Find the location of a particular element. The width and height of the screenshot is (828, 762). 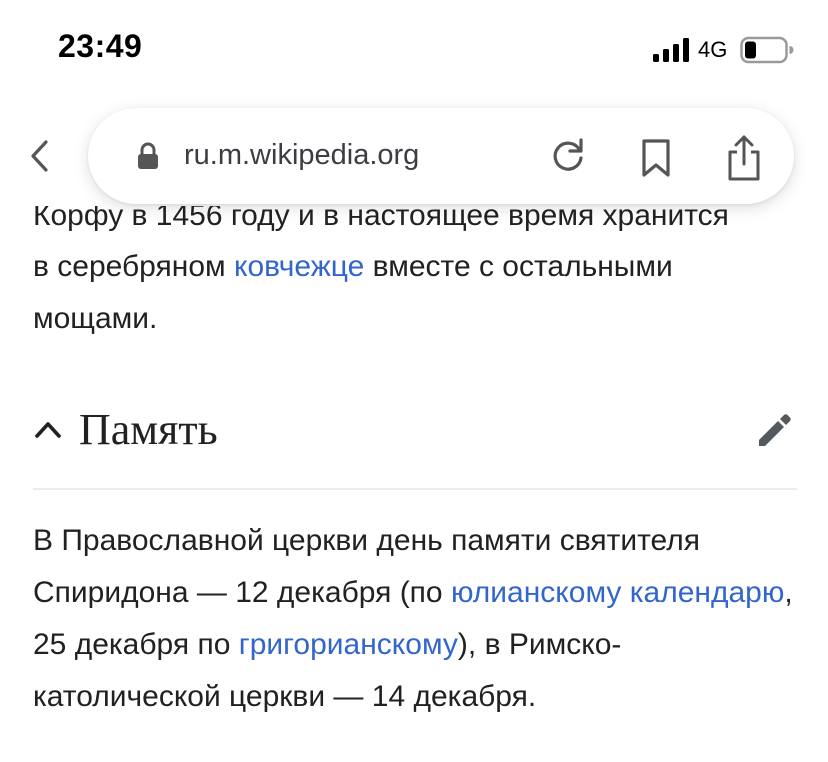

lock-icon is located at coordinates (148, 155).